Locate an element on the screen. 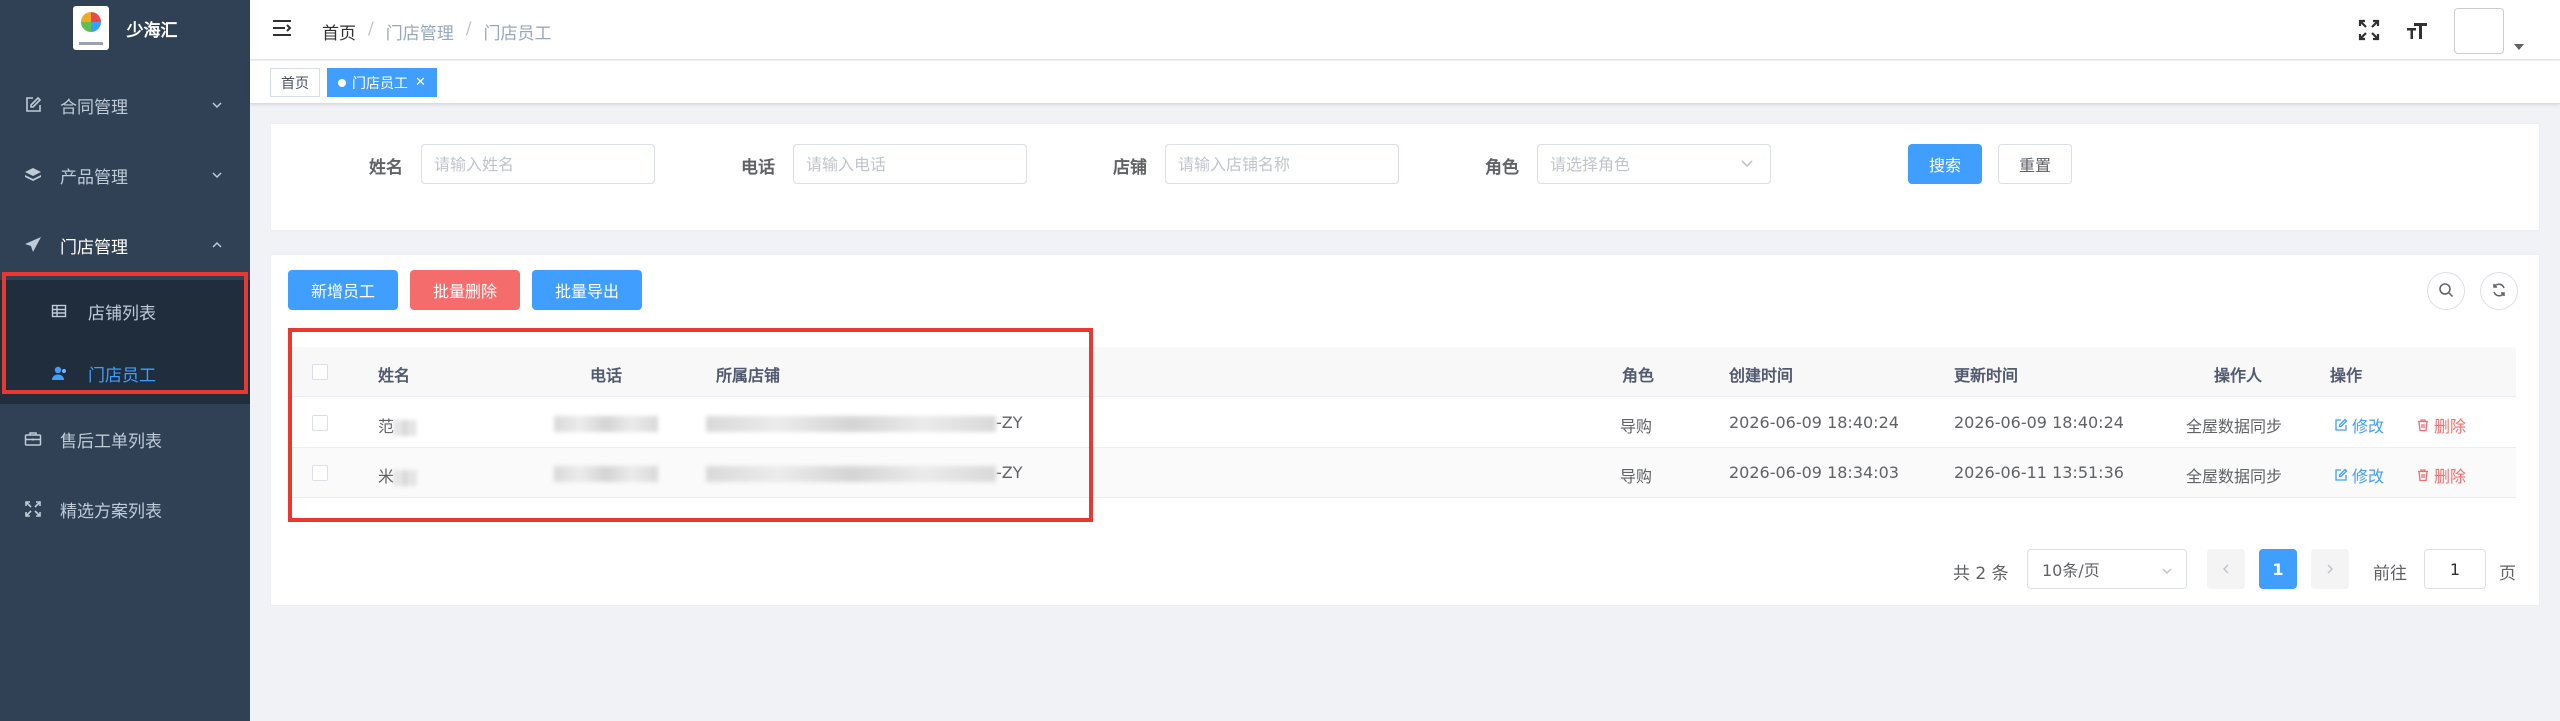 This screenshot has width=2560, height=721. col-role: 角色 is located at coordinates (1638, 375).